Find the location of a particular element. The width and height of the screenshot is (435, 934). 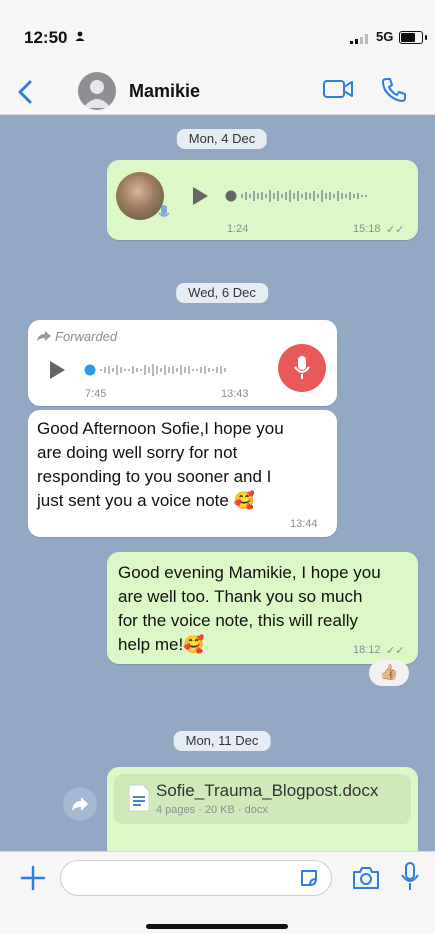

message-line: Good Afternoon Sofie,I hope you is located at coordinates (160, 428).